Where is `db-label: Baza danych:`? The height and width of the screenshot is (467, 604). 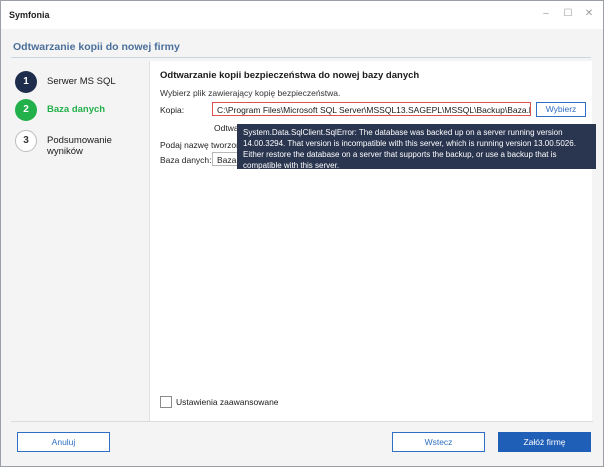 db-label: Baza danych: is located at coordinates (186, 160).